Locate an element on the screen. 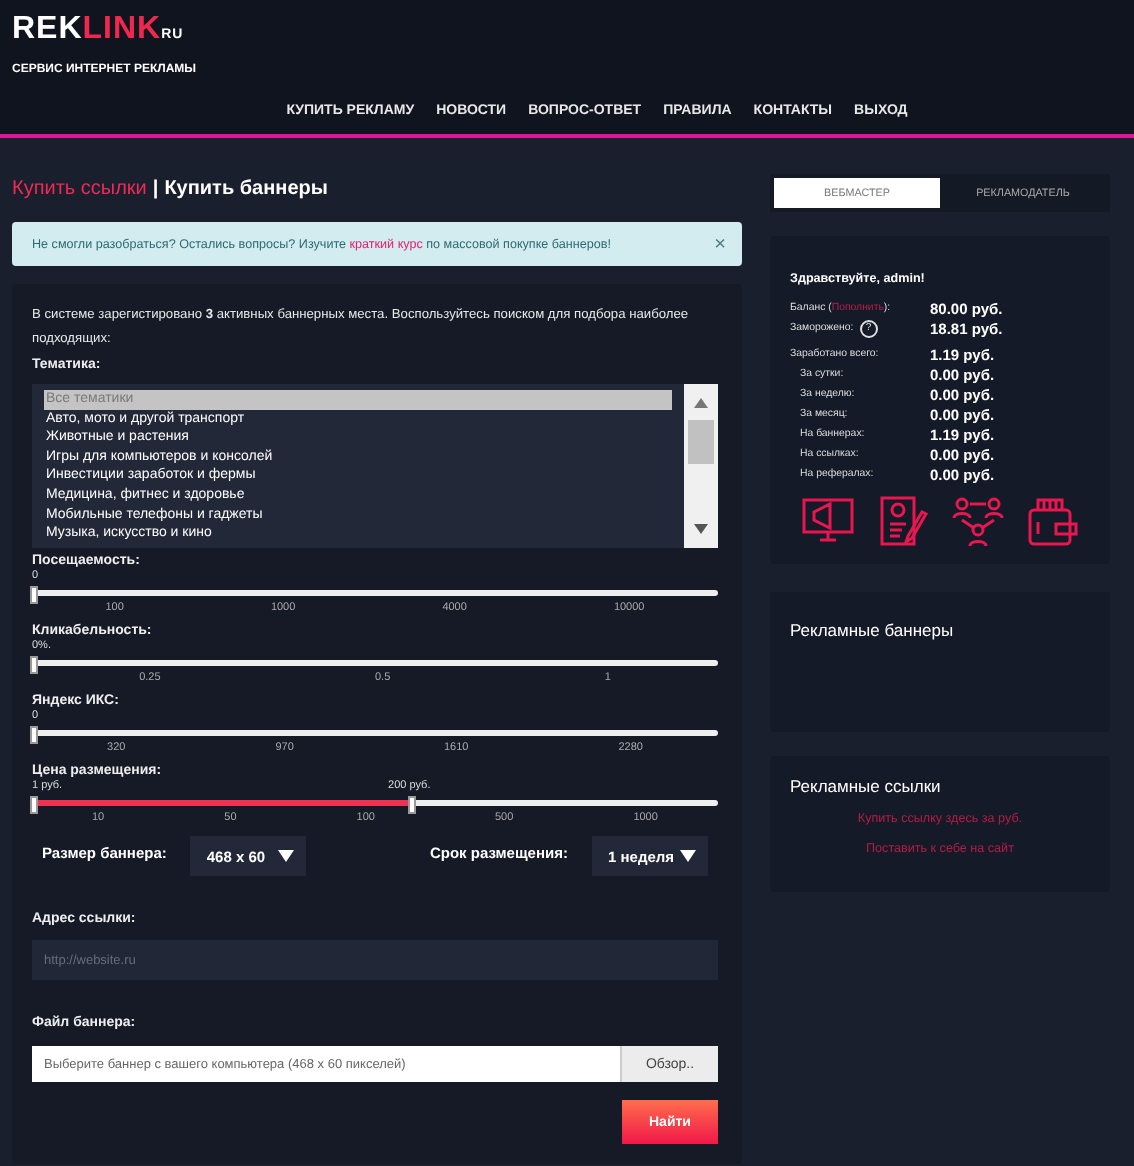 The image size is (1134, 1166). scroll-thumb is located at coordinates (701, 442).